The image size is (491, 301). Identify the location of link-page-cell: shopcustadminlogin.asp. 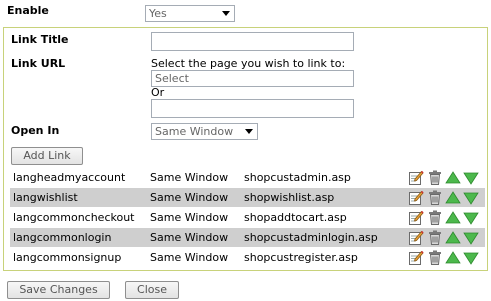
(311, 237).